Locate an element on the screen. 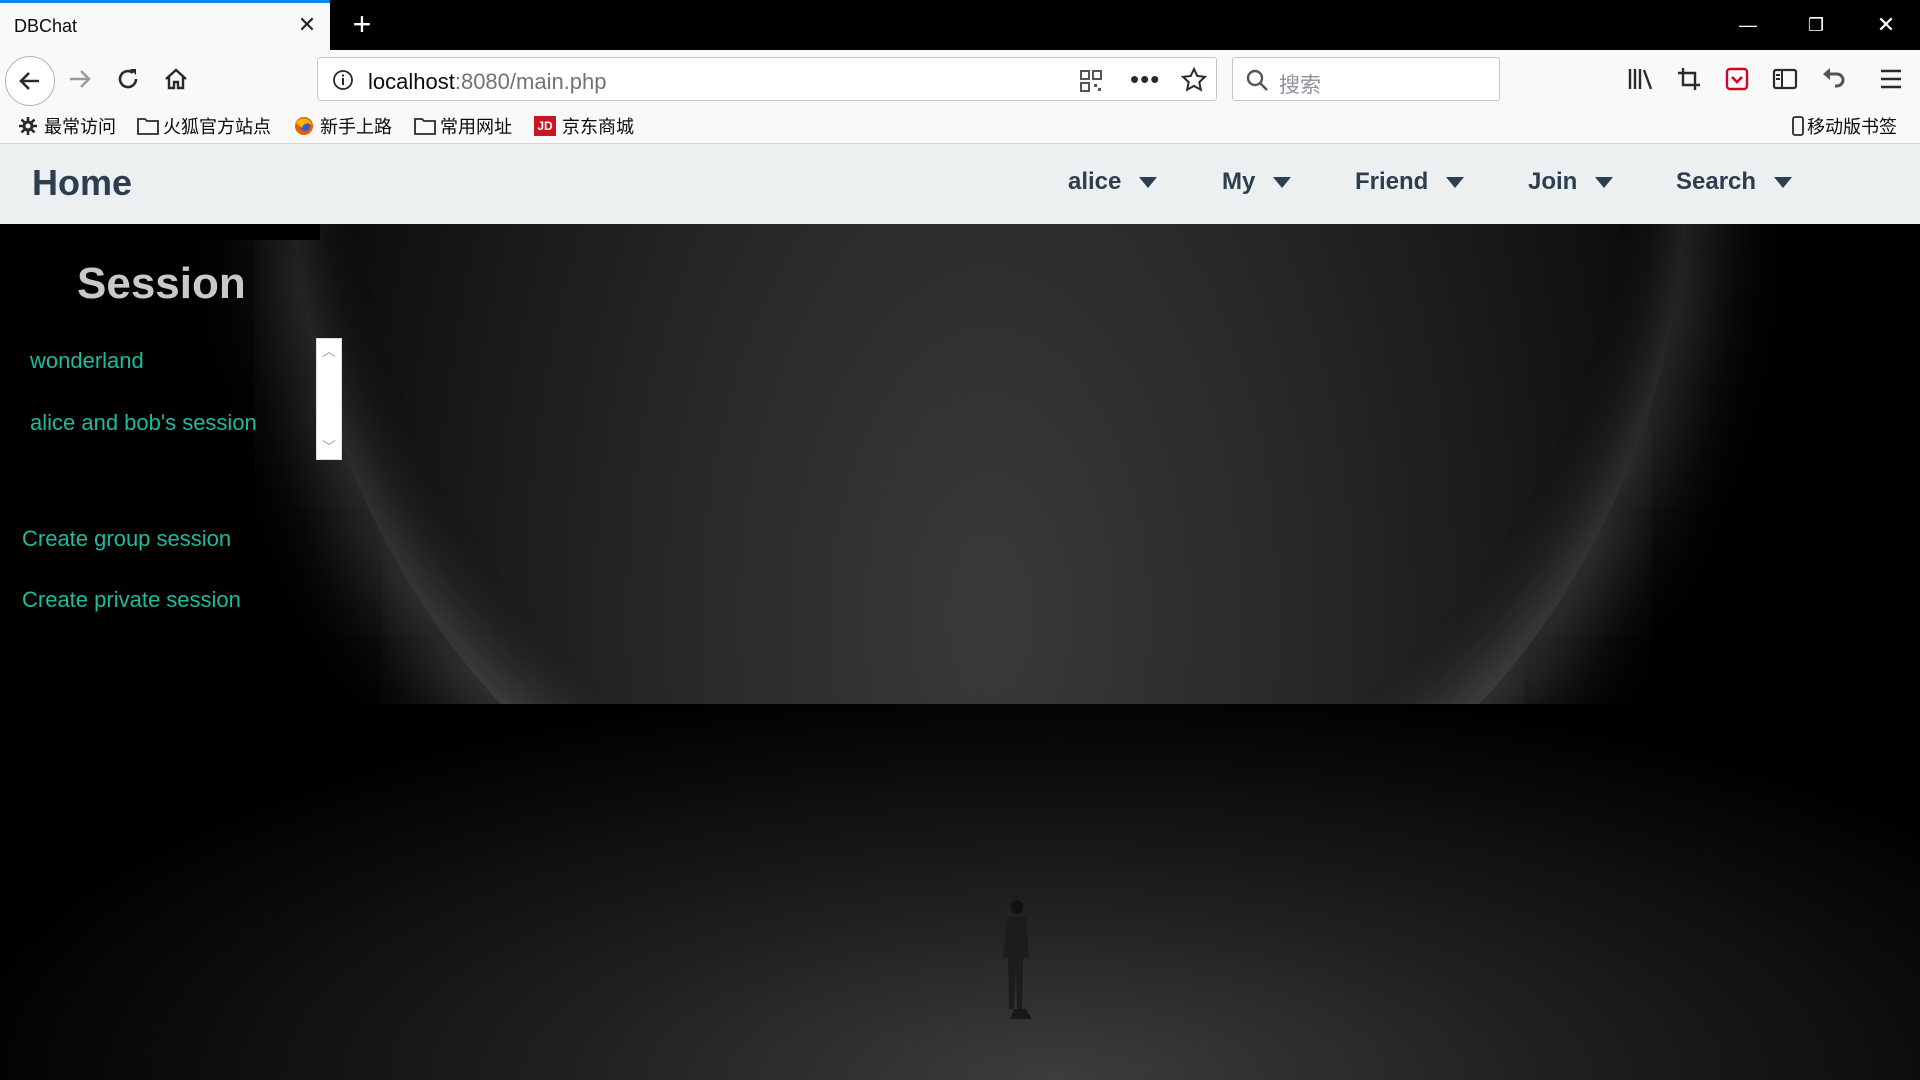  bookmark-label: 移动版书签 is located at coordinates (1852, 127).